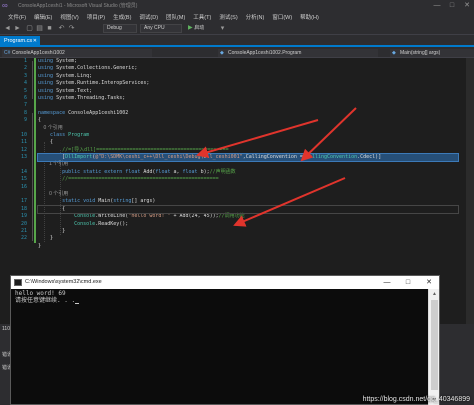 The width and height of the screenshot is (474, 405). Describe the element at coordinates (5, 5) in the screenshot. I see `visual-studio-logo-icon: ∞` at that location.